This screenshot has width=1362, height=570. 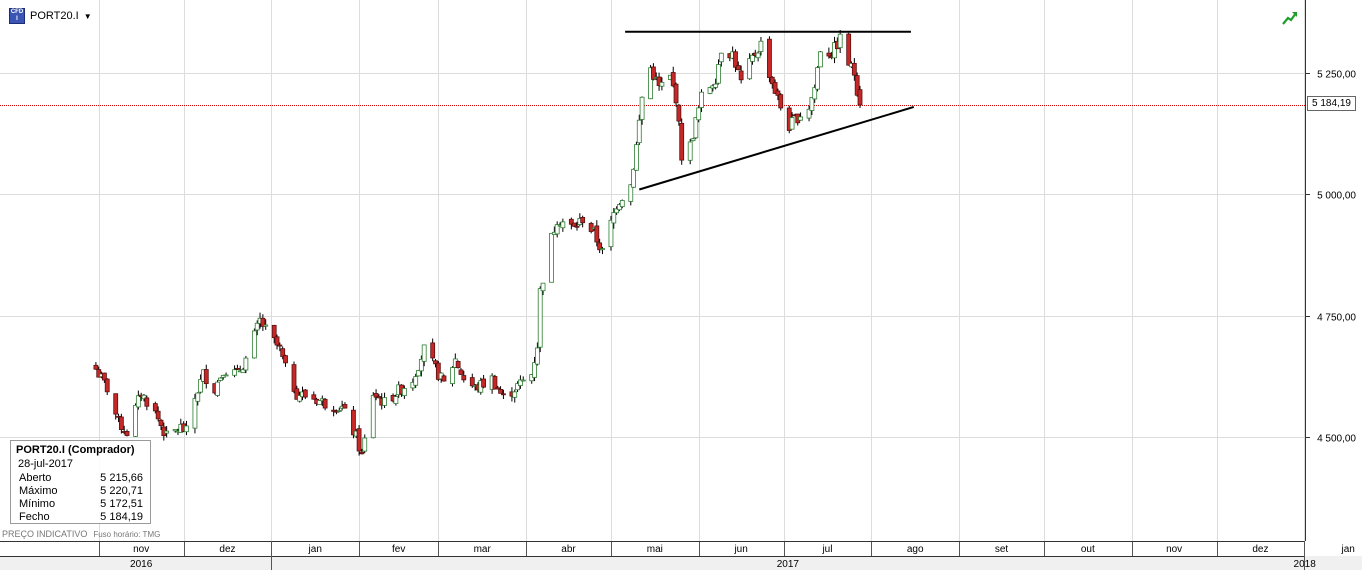 What do you see at coordinates (1331, 103) in the screenshot?
I see `current-price-badge: 5 184,19` at bounding box center [1331, 103].